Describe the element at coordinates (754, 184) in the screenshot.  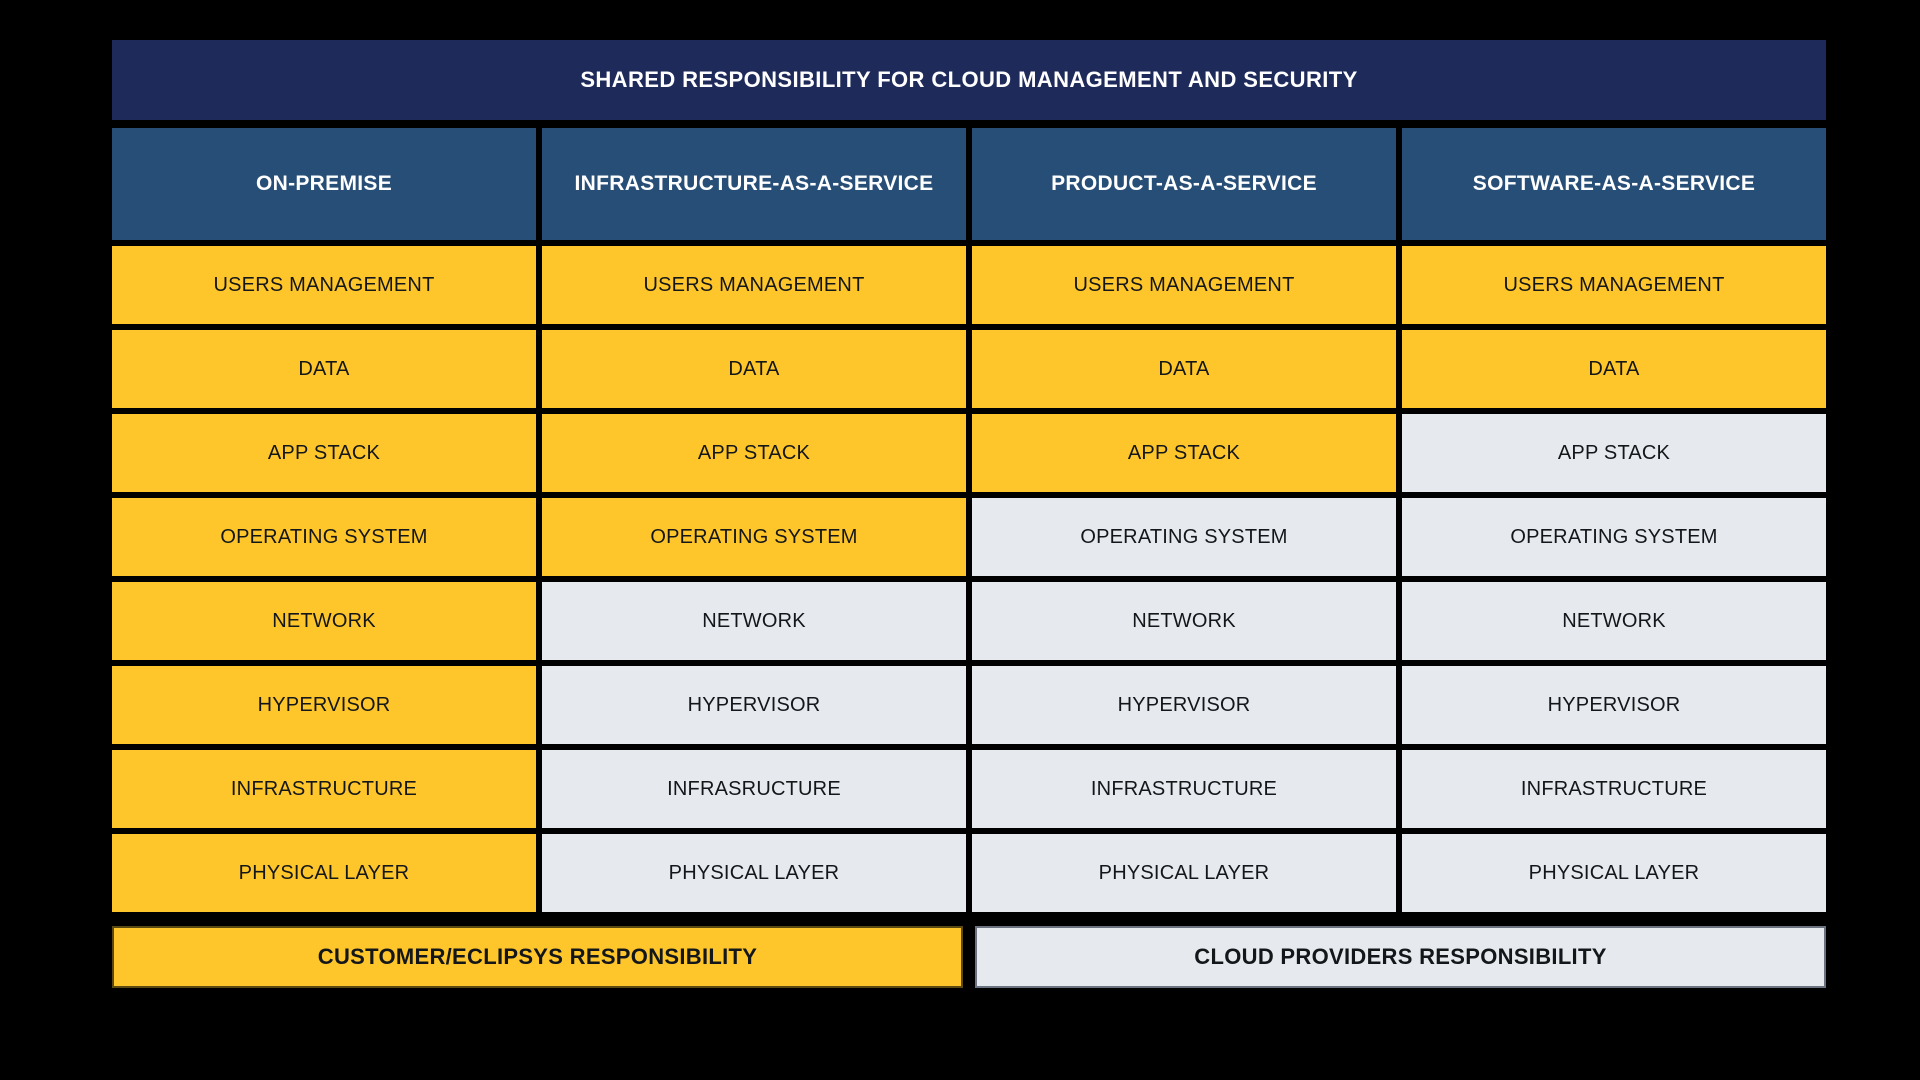
I see `column-header-2: INFRASTRUCTURE-AS-A-SERVICE` at that location.